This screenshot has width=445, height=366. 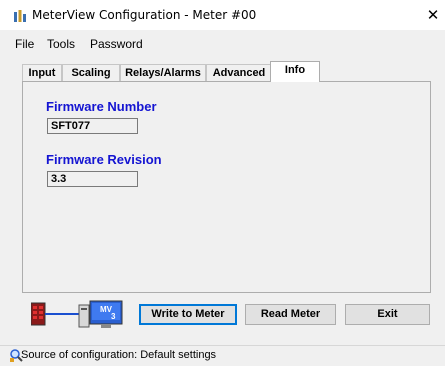 What do you see at coordinates (77, 314) in the screenshot?
I see `meter-computer-icon: MV 3` at bounding box center [77, 314].